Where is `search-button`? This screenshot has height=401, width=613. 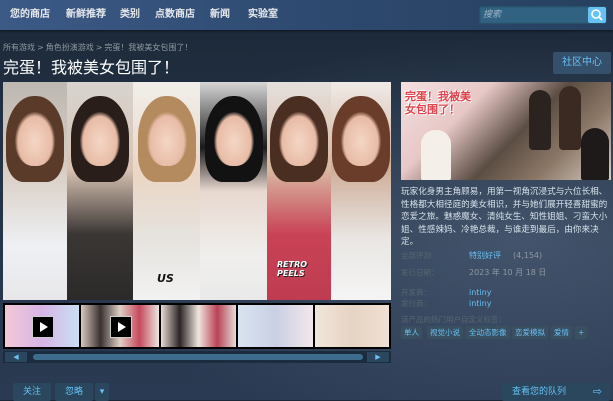
search-button is located at coordinates (597, 15).